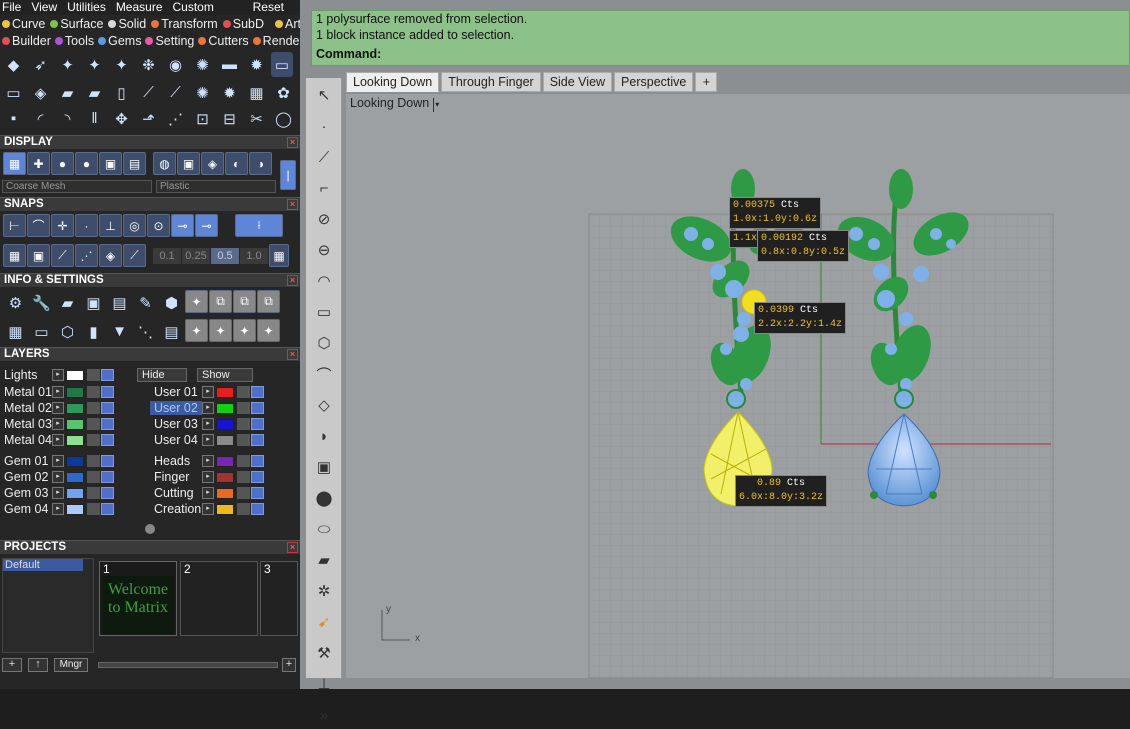 The image size is (1130, 729). Describe the element at coordinates (184, 24) in the screenshot. I see `tab-transform: Transform` at that location.